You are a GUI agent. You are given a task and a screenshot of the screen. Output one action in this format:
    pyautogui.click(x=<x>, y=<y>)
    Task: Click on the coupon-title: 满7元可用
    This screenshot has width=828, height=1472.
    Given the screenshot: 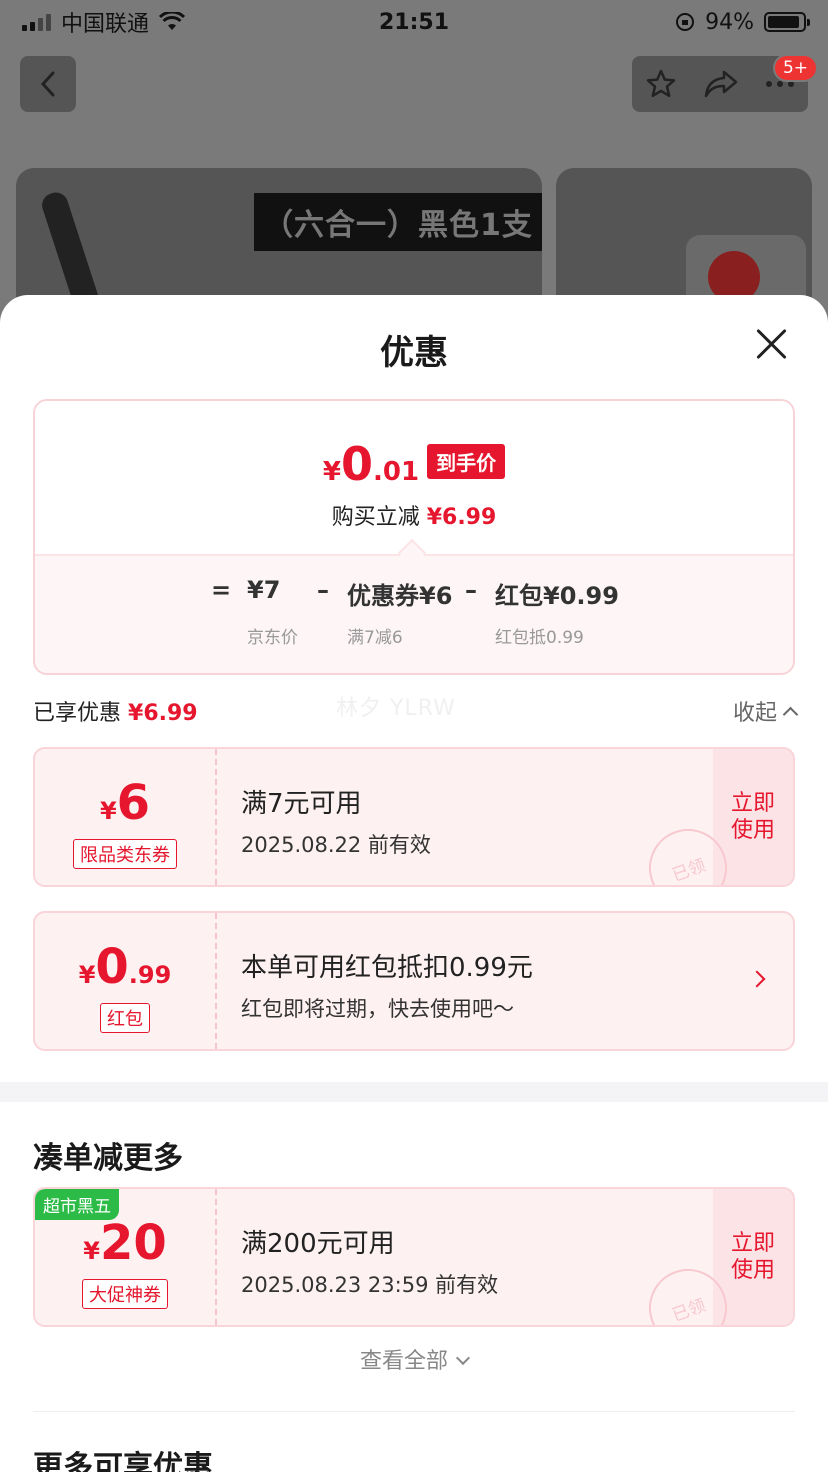 What is the action you would take?
    pyautogui.click(x=301, y=804)
    